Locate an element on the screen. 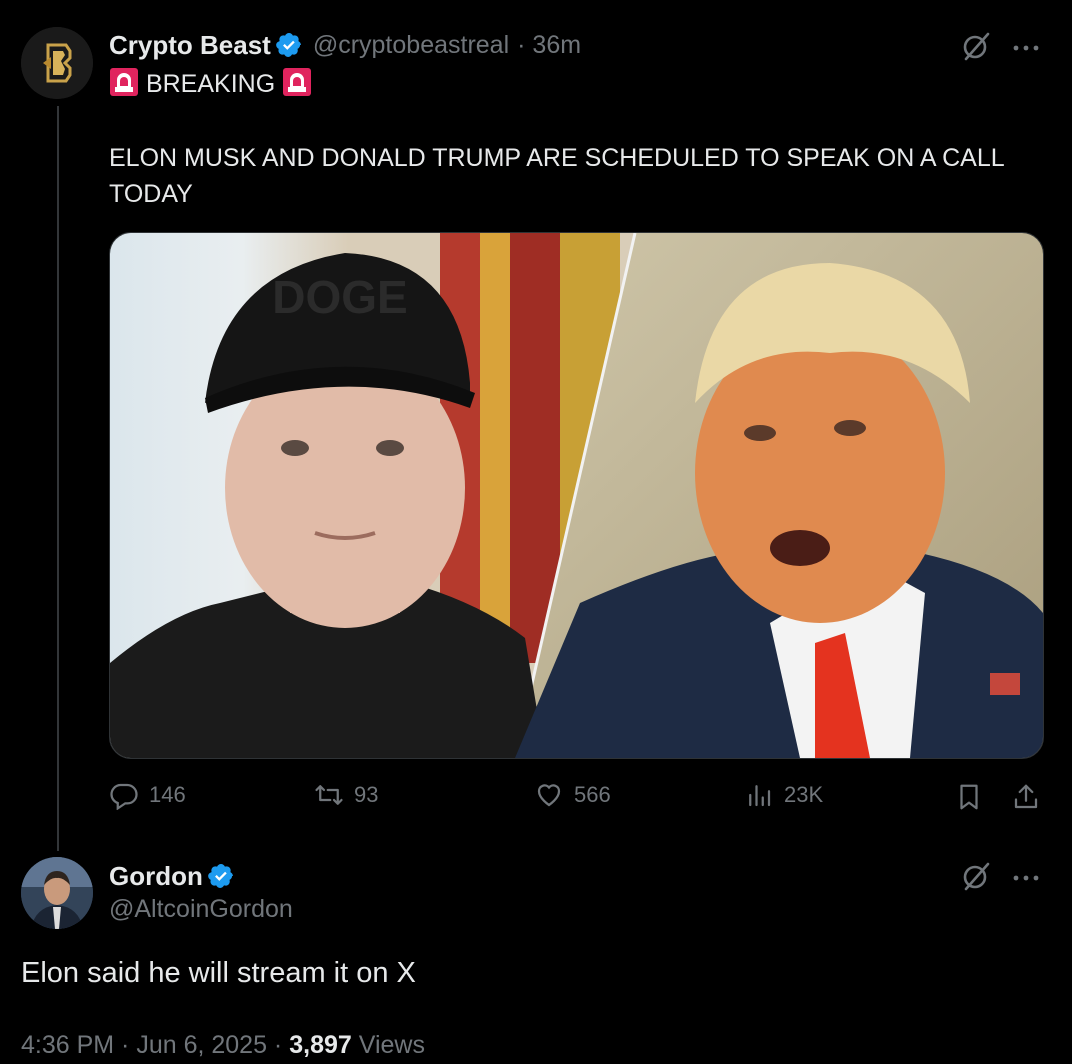 The height and width of the screenshot is (1064, 1072). breaking-label: BREAKING is located at coordinates (210, 84).